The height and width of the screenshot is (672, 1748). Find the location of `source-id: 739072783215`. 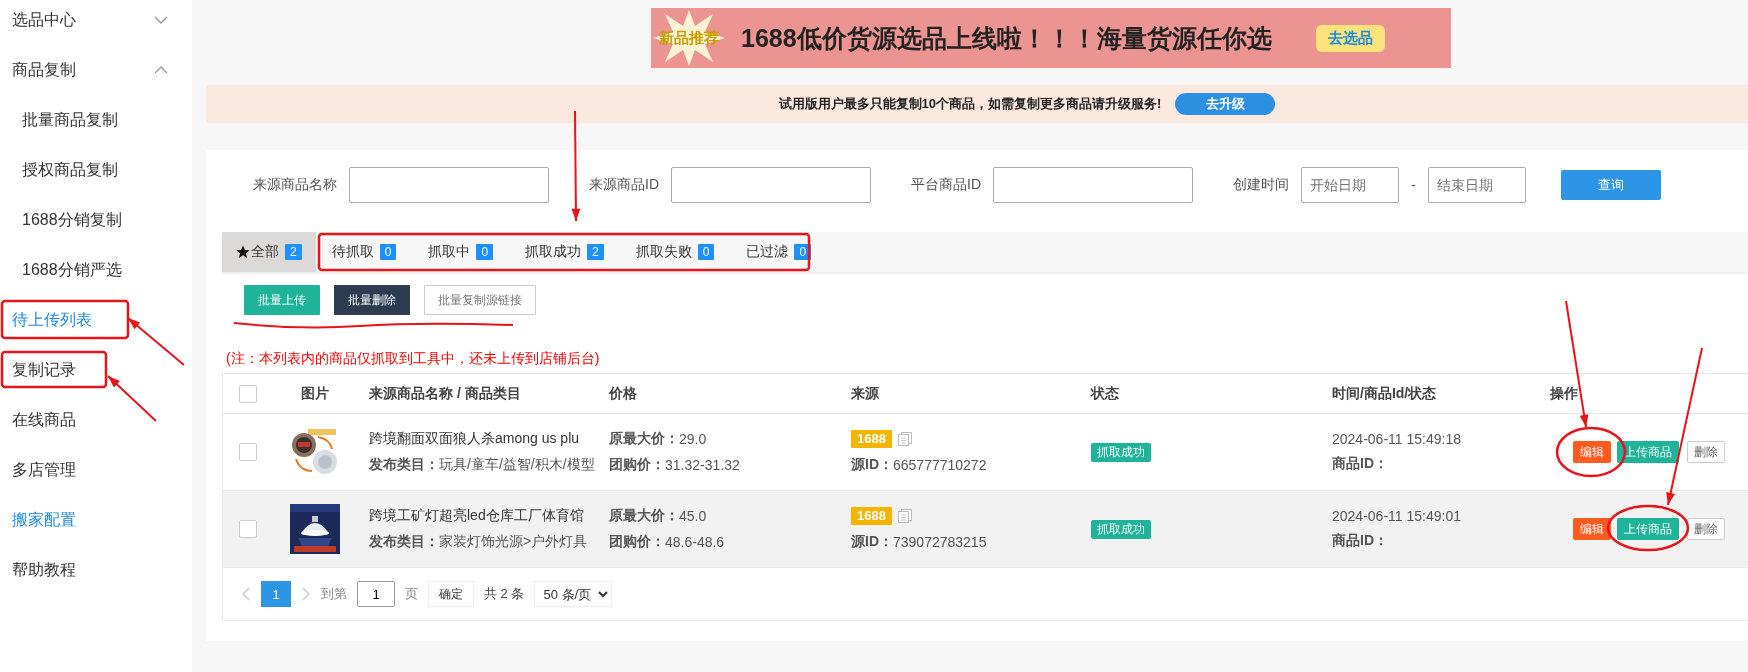

source-id: 739072783215 is located at coordinates (940, 542).